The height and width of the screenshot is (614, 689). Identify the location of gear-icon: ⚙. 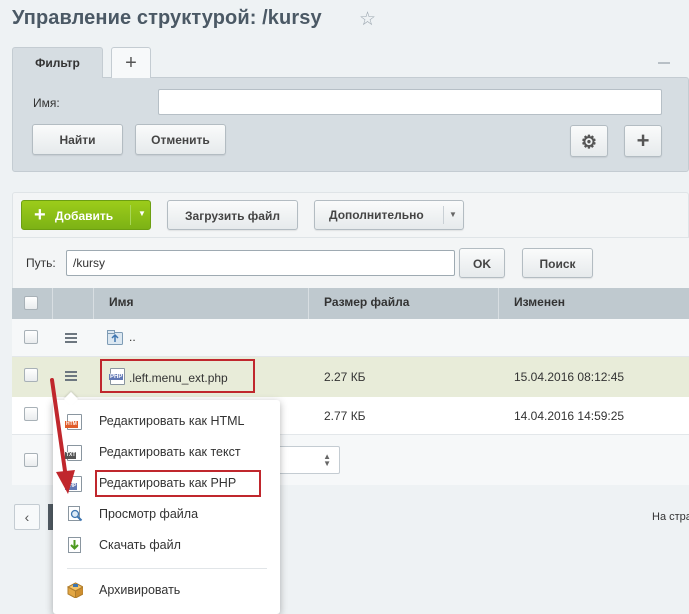
(589, 142).